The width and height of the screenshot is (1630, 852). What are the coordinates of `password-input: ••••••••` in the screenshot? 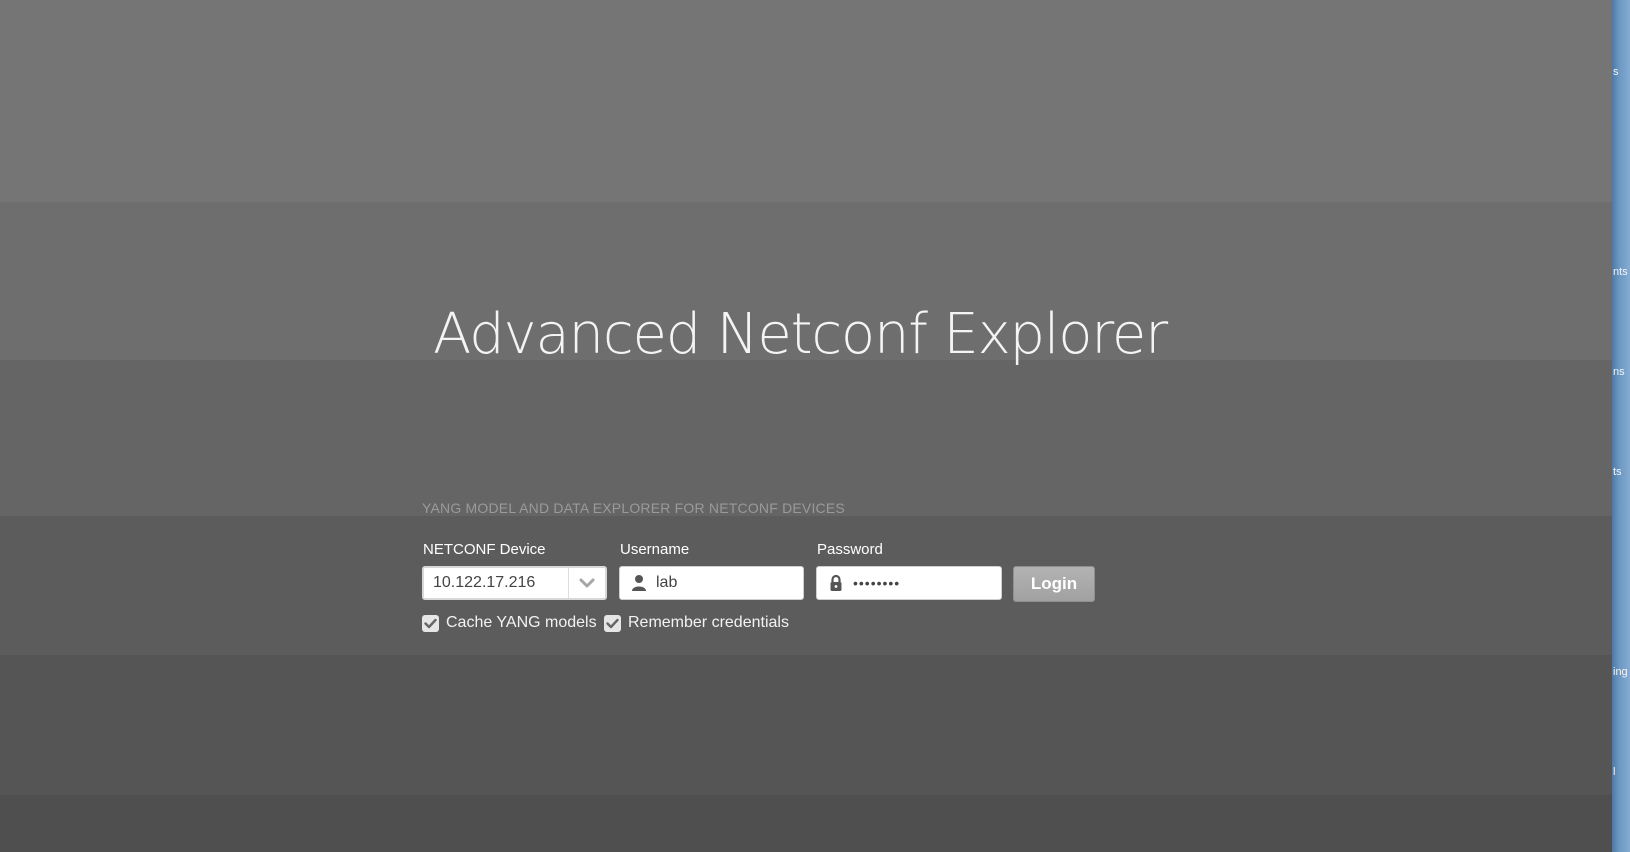 It's located at (909, 583).